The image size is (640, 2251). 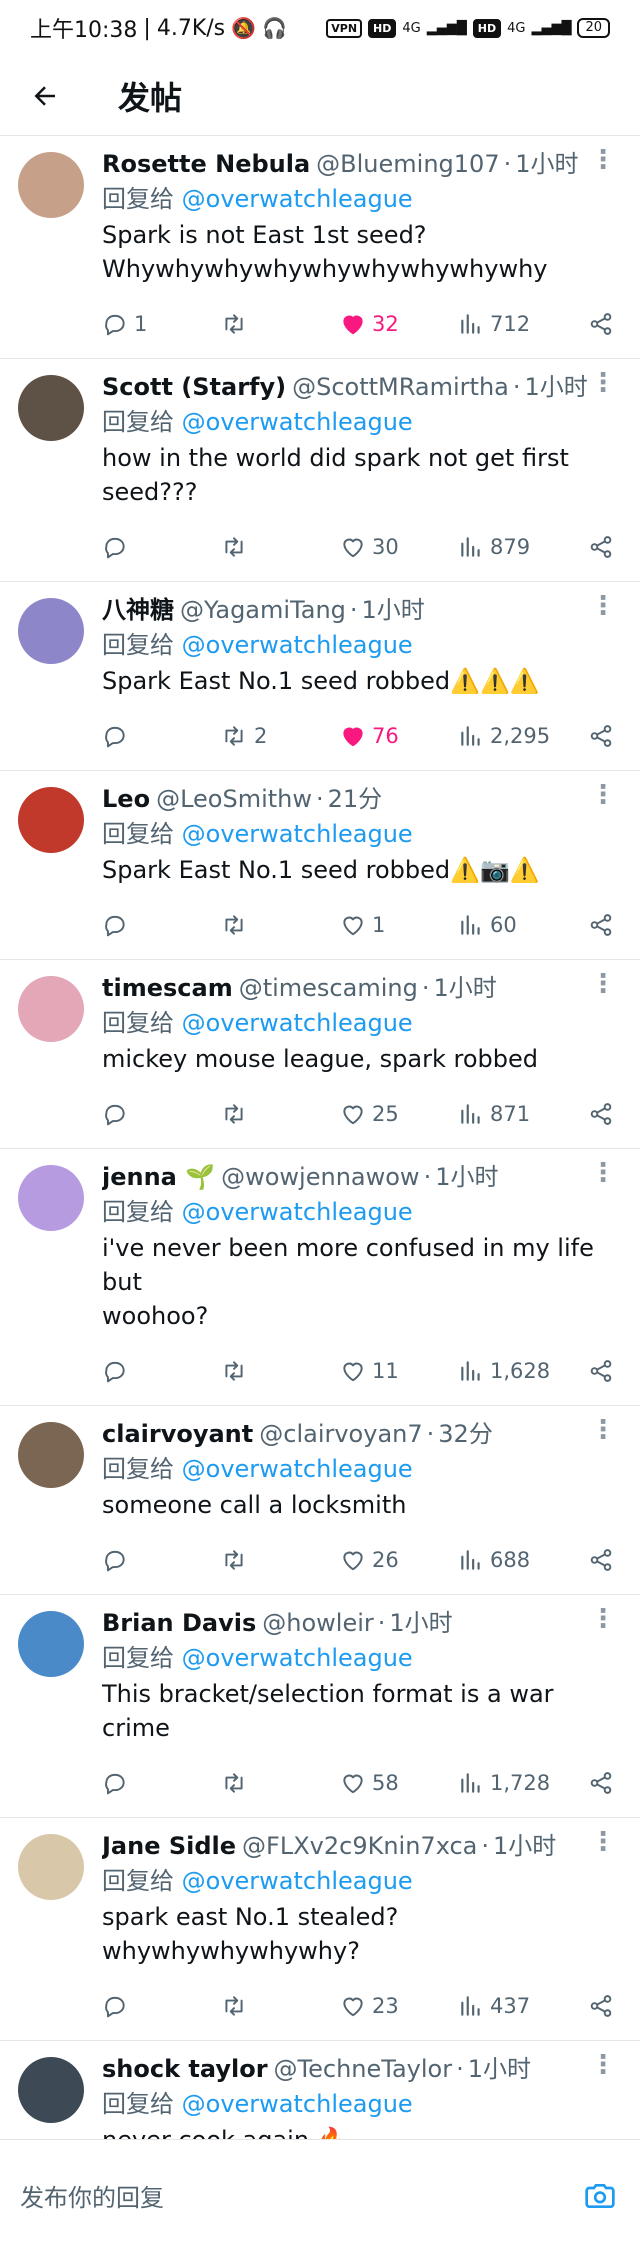 I want to click on author-handle: @FLXv2c9Knin7xca, so click(x=359, y=1846).